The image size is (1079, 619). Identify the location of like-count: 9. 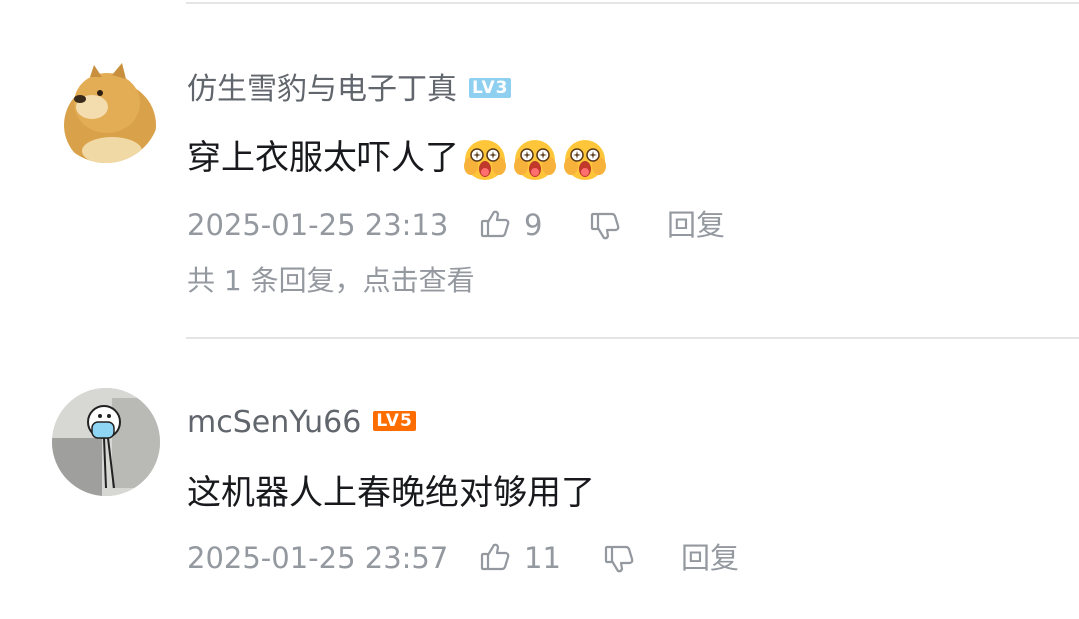
(533, 225).